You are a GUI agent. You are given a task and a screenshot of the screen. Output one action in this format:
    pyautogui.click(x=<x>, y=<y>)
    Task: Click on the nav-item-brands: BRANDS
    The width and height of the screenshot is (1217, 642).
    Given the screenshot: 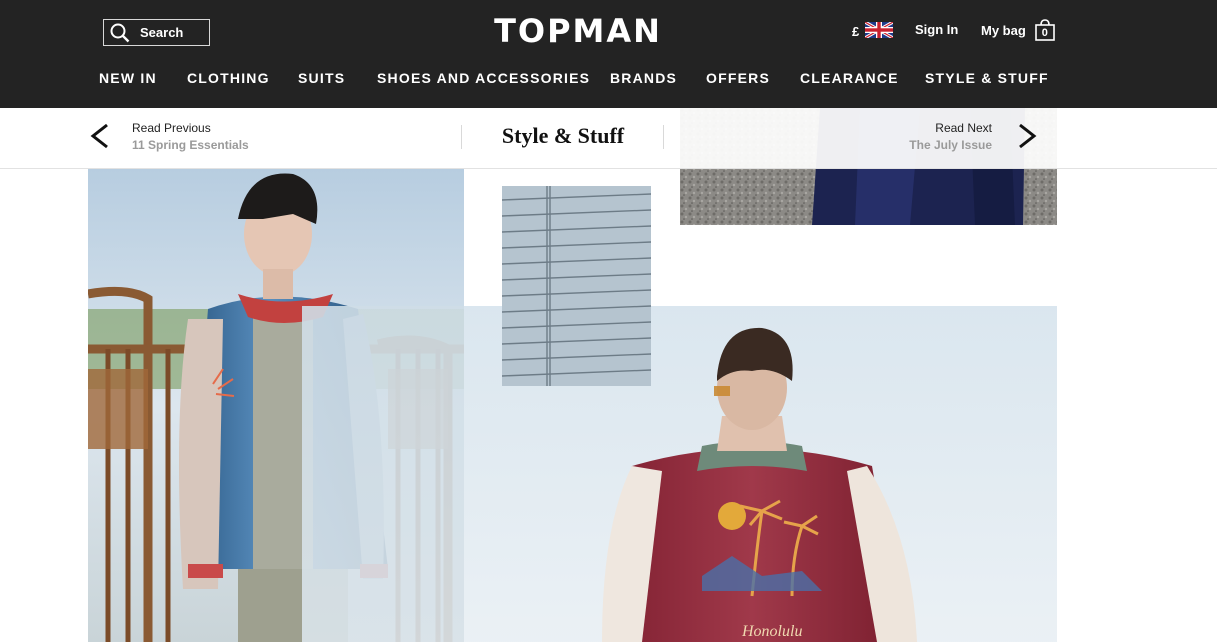 What is the action you would take?
    pyautogui.click(x=643, y=78)
    